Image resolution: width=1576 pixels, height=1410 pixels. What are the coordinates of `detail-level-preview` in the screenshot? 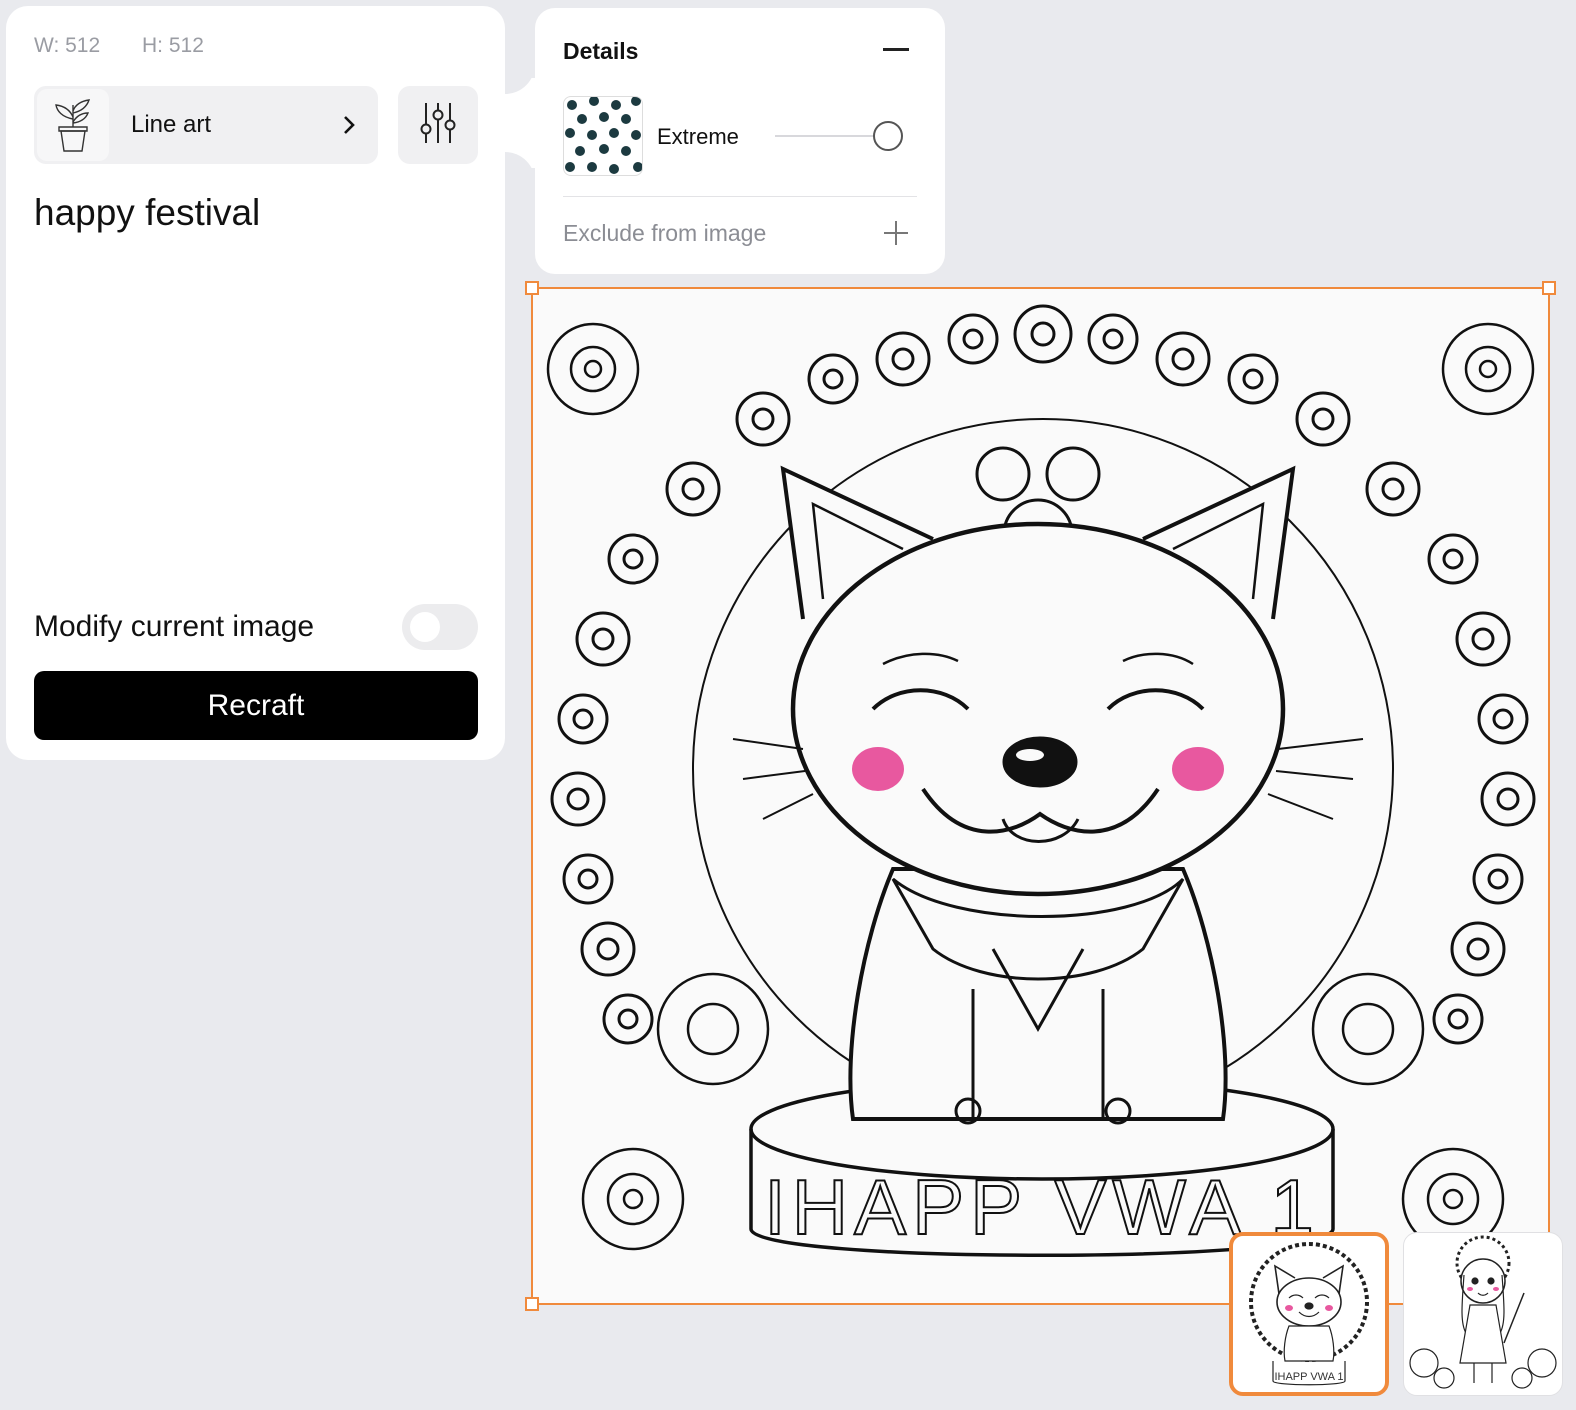 It's located at (603, 136).